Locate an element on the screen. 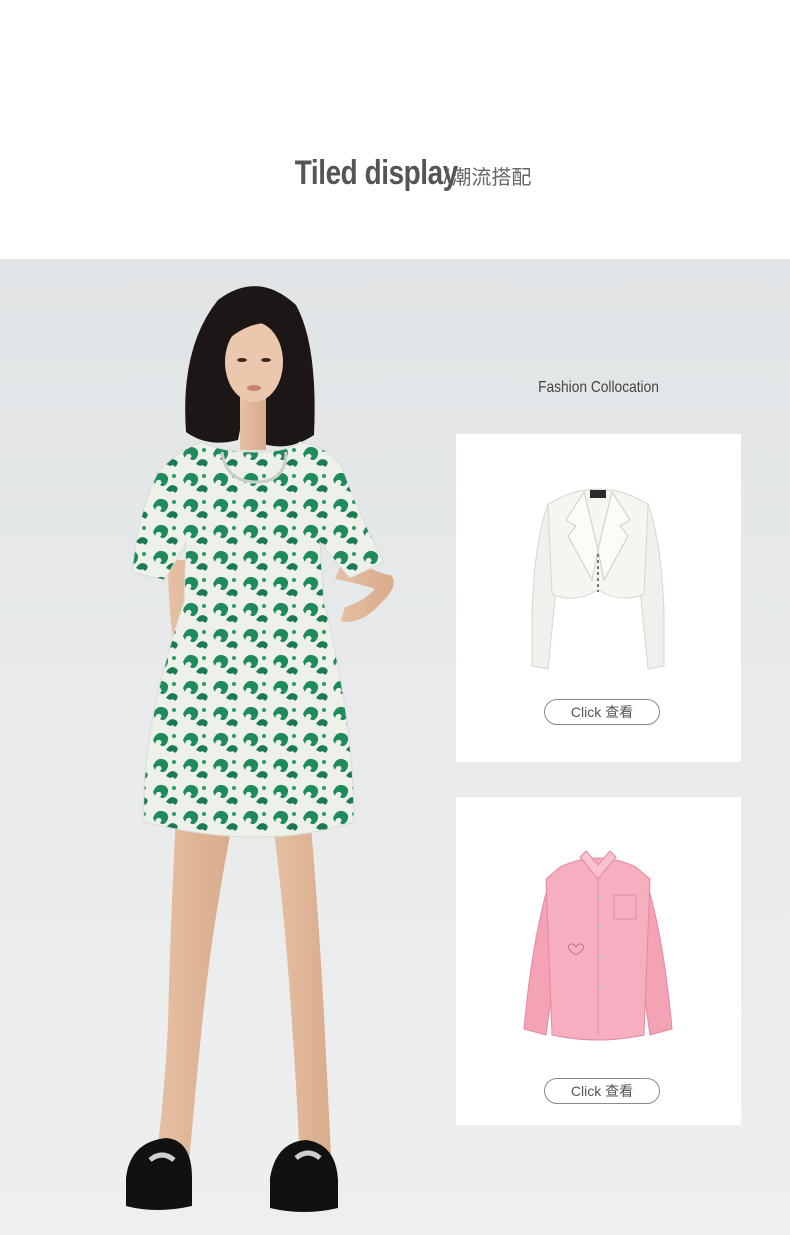  view-blazer-button: Click 查看 is located at coordinates (602, 712).